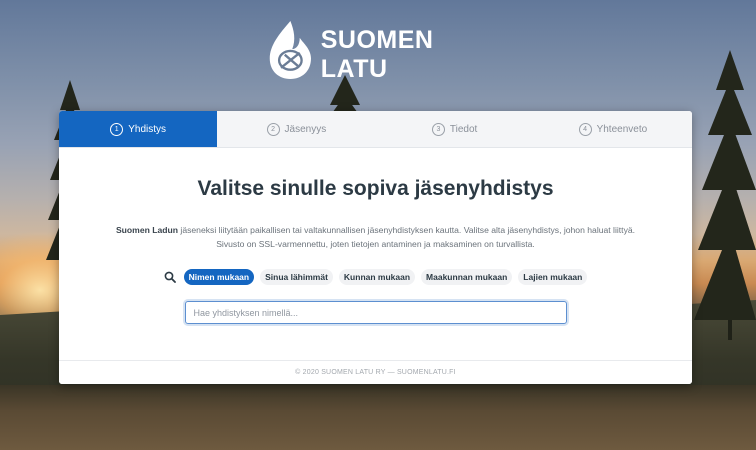  I want to click on step-yhteenveto: 4 Yhteenveto, so click(613, 129).